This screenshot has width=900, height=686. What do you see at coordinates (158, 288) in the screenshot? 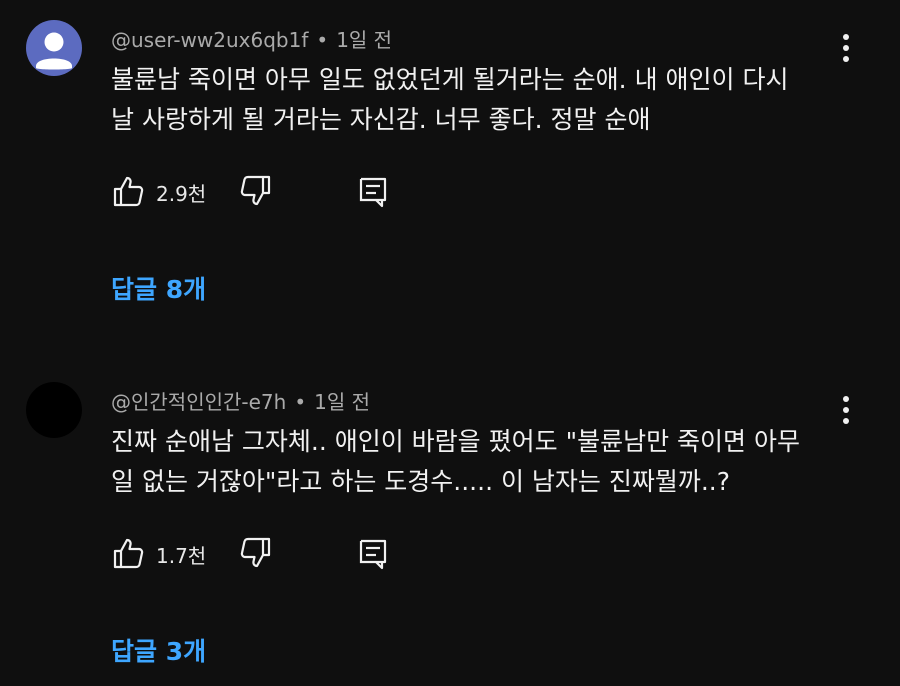
I see `replies-button: 답글 8개` at bounding box center [158, 288].